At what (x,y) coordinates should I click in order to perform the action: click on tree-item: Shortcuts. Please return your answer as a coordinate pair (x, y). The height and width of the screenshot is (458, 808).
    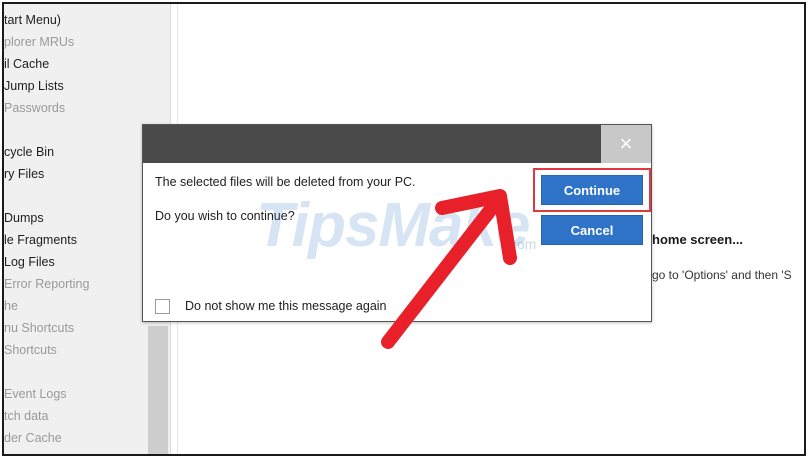
    Looking at the image, I should click on (30, 350).